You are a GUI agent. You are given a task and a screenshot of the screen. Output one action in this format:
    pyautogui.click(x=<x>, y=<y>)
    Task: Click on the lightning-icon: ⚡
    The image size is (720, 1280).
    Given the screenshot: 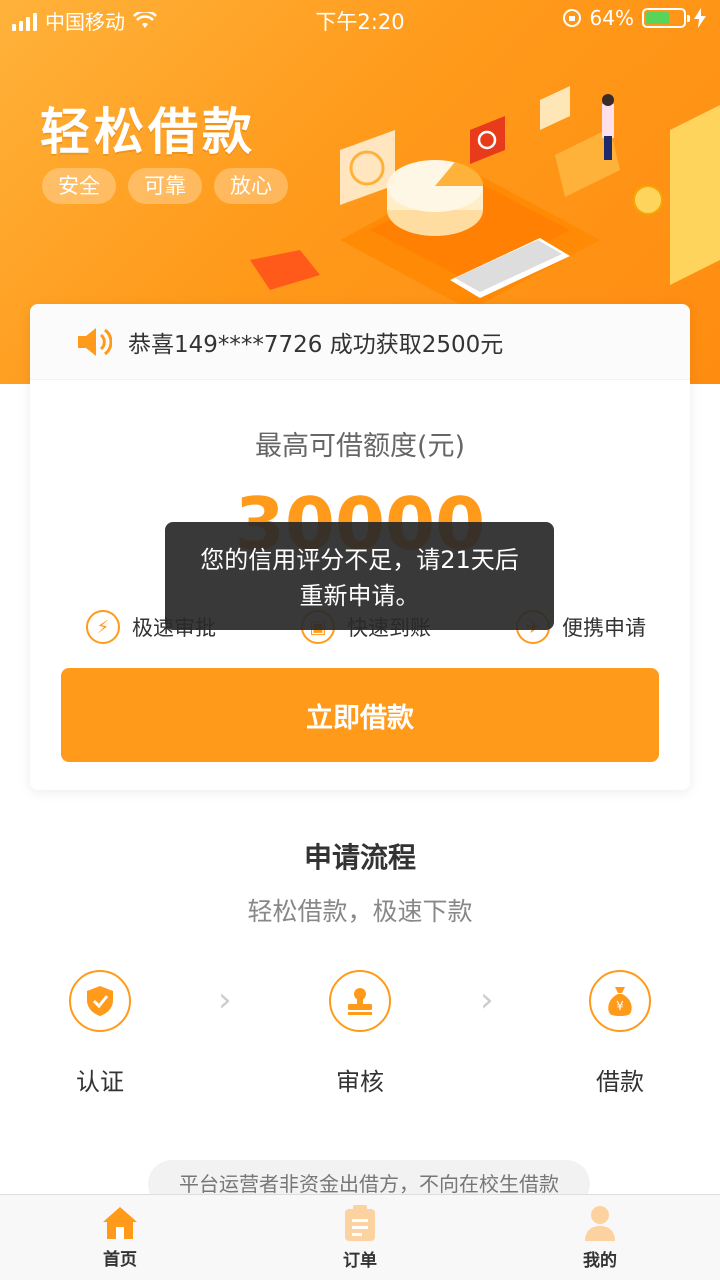 What is the action you would take?
    pyautogui.click(x=103, y=627)
    